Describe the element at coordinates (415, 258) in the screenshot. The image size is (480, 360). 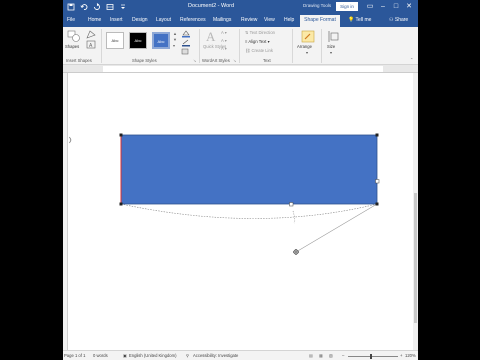
I see `scrollbar-thumb` at that location.